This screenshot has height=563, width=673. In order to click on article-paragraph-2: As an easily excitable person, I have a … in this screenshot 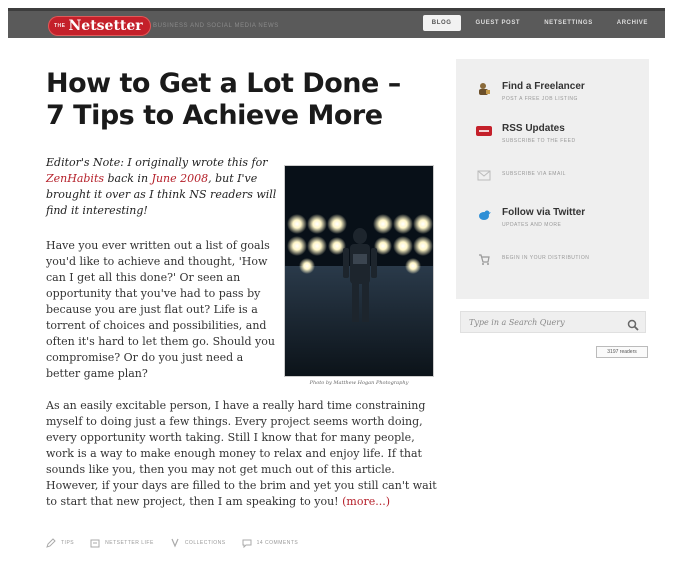, I will do `click(245, 454)`.